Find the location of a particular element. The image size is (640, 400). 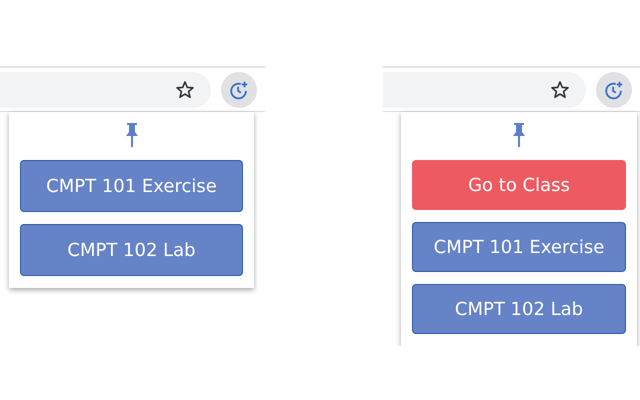

go-to-class-button: Go to Class is located at coordinates (519, 185).